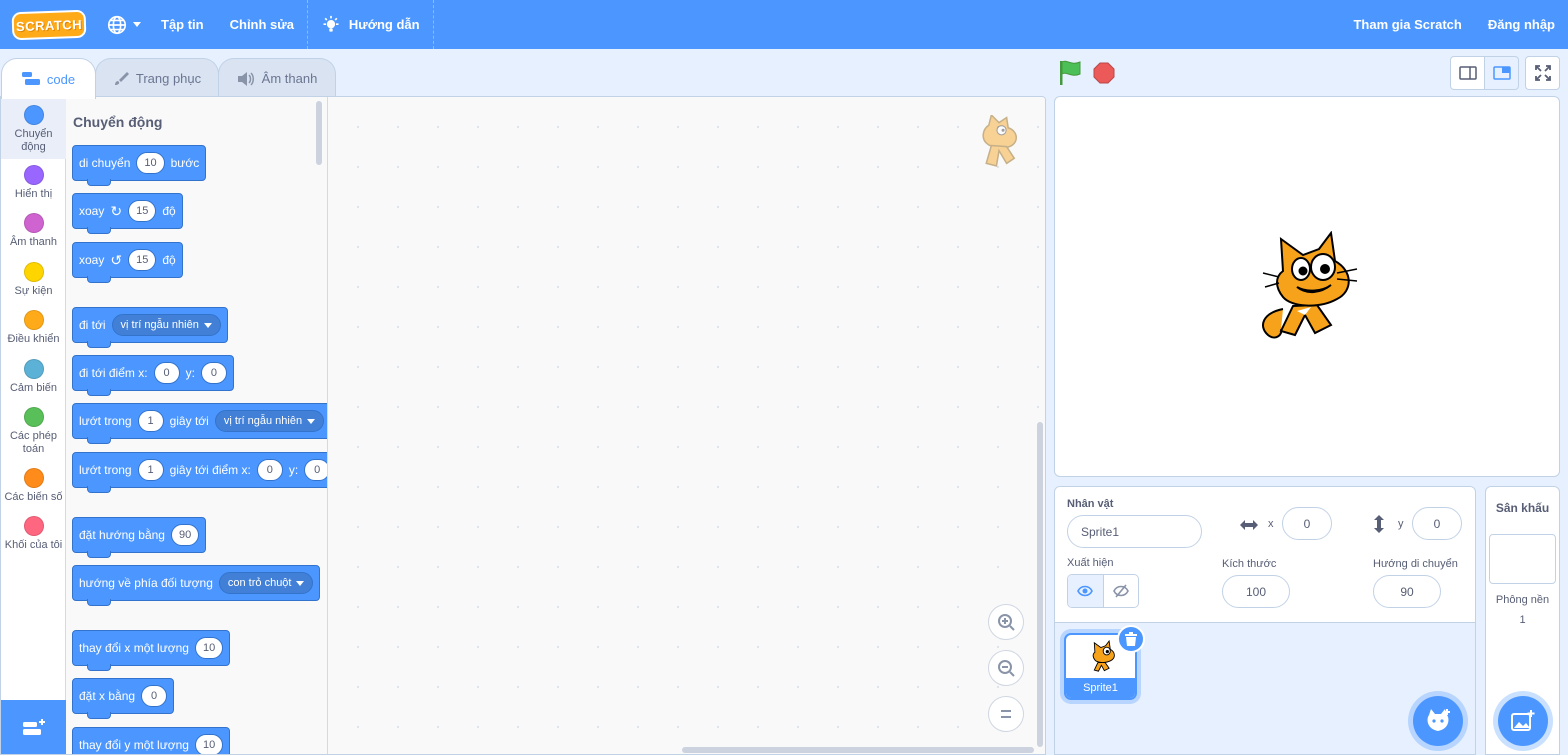 The image size is (1568, 755). I want to click on block-input: 90, so click(185, 535).